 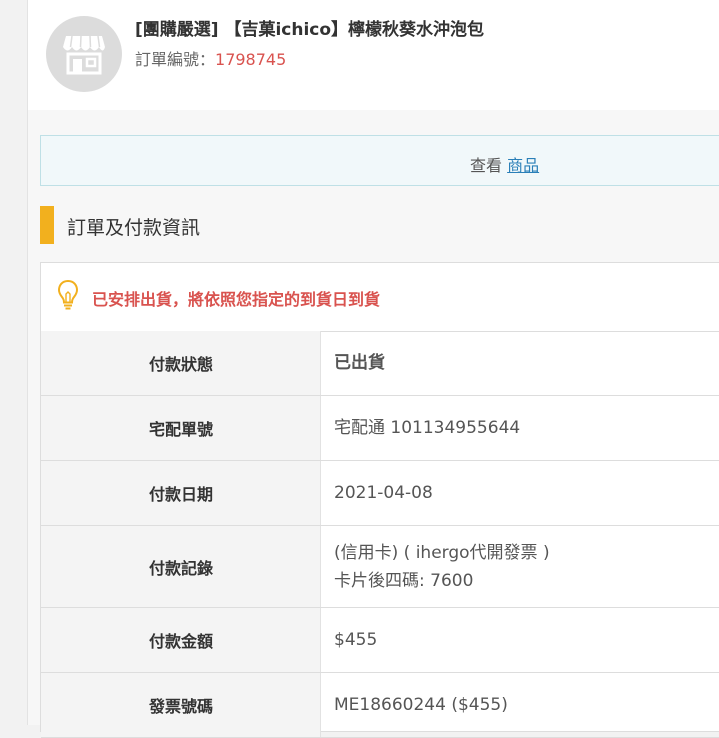 I want to click on row-invoice-number: 發票號碼 ME18660244 ($455), so click(x=380, y=705).